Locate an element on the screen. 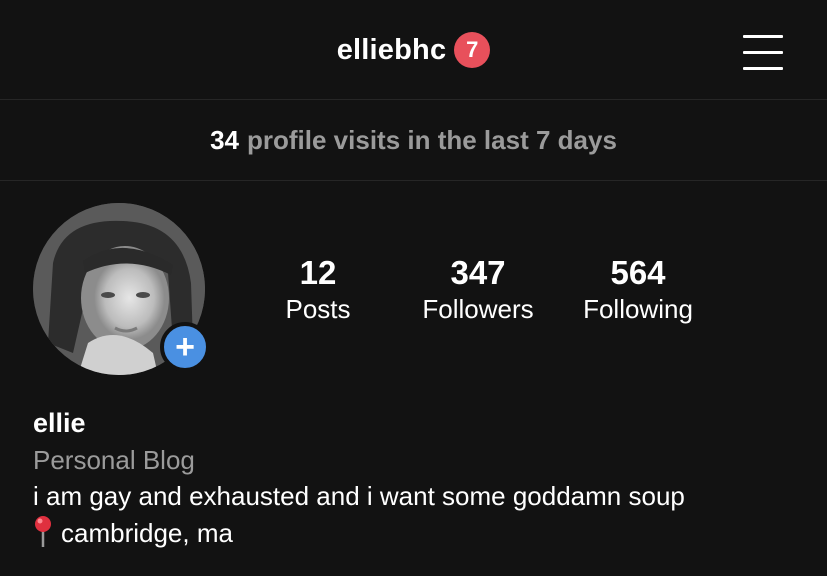 This screenshot has height=576, width=827. username: elliebhc is located at coordinates (392, 50).